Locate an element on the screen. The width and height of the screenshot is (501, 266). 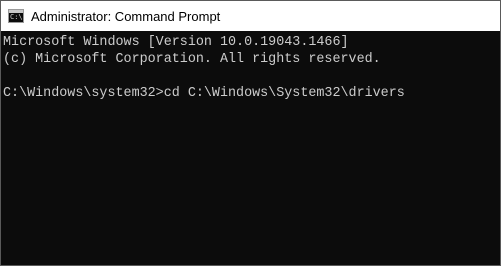
title-bar: C:\ Administrator: Command Prompt is located at coordinates (250, 16).